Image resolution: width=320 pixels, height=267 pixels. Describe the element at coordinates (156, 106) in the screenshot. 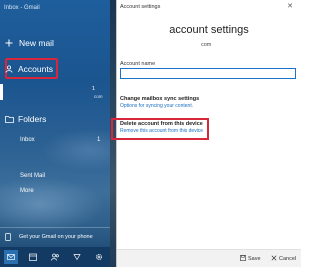

I see `sync-settings-link: Options for syncing your content.` at that location.